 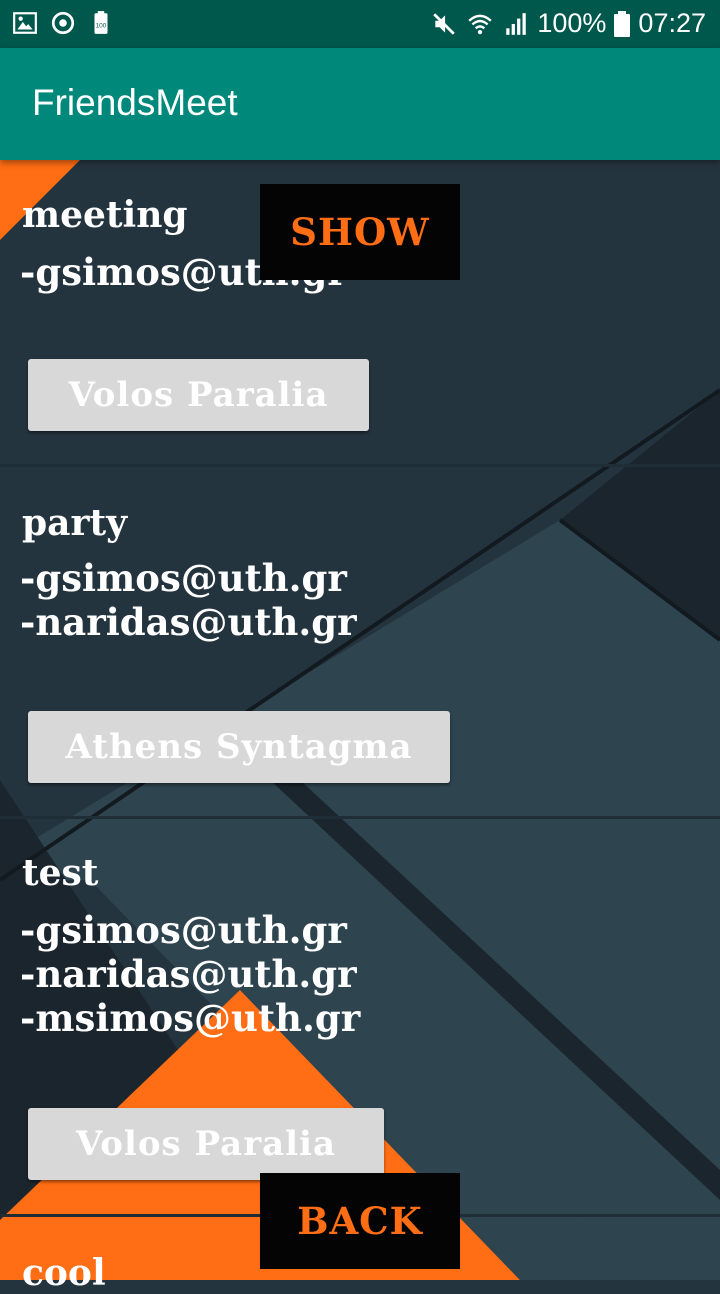 I want to click on meeting-title: meeting, so click(x=105, y=215).